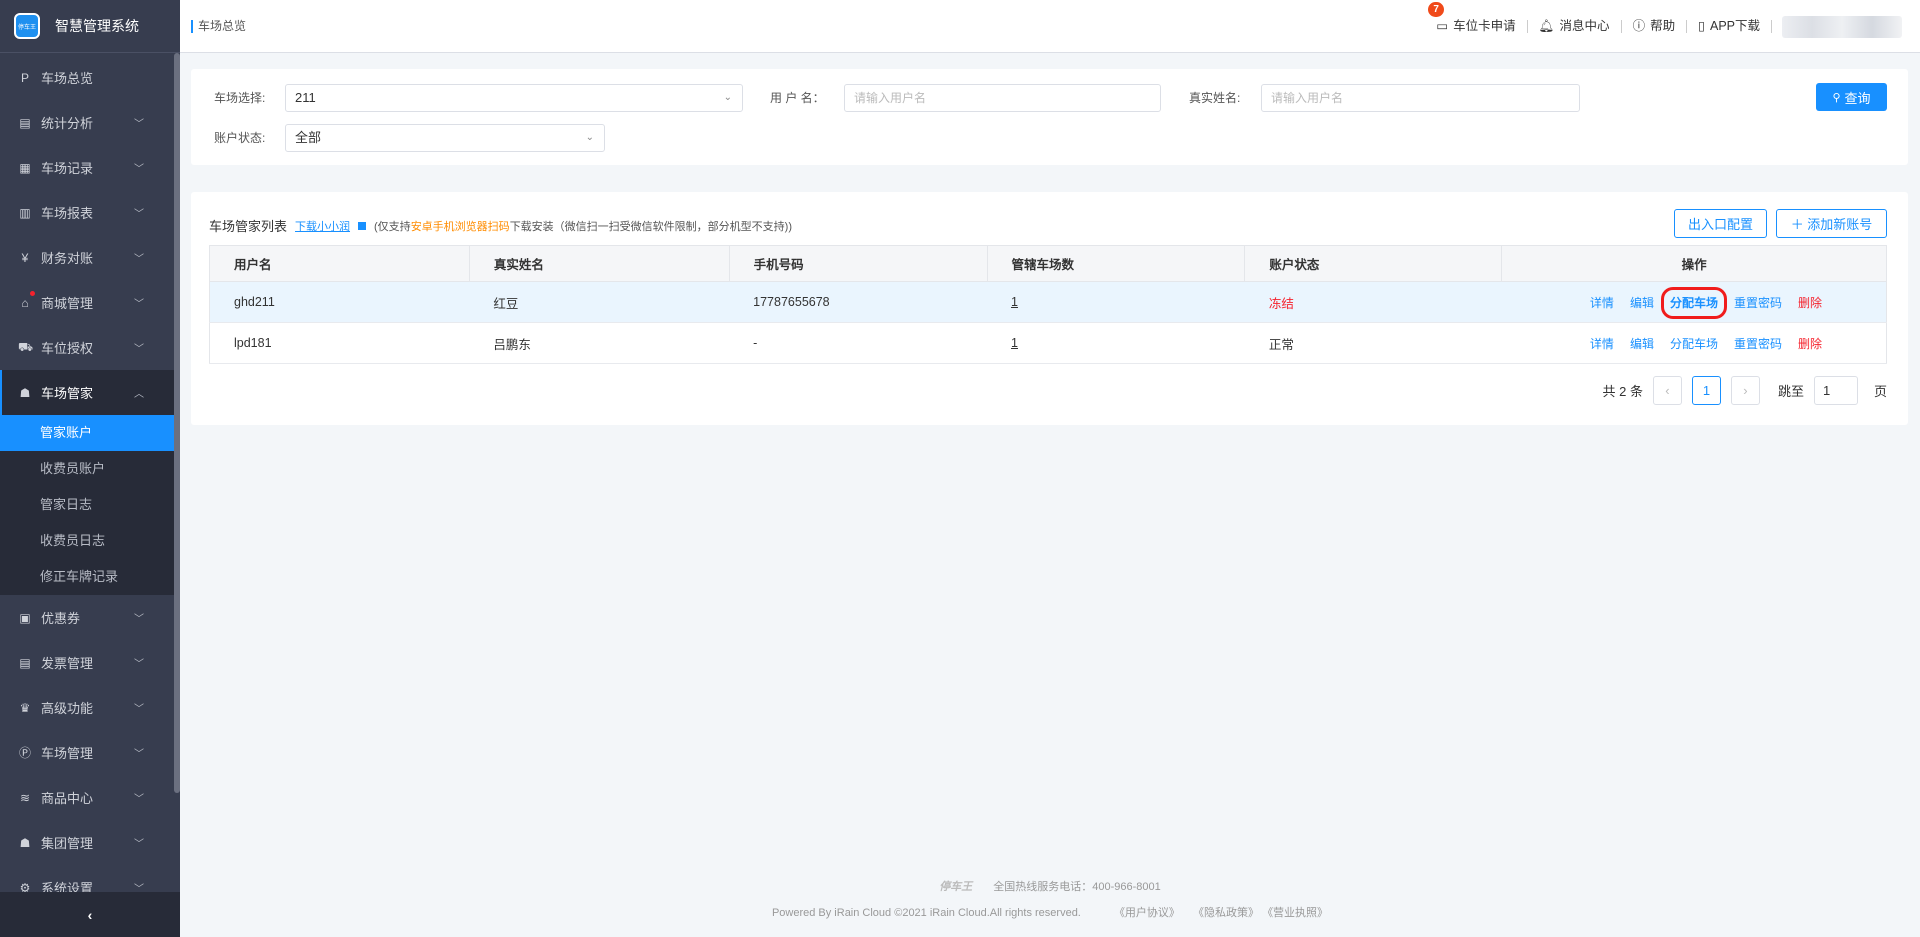  Describe the element at coordinates (1842, 26) in the screenshot. I see `user-avatar-blurred` at that location.